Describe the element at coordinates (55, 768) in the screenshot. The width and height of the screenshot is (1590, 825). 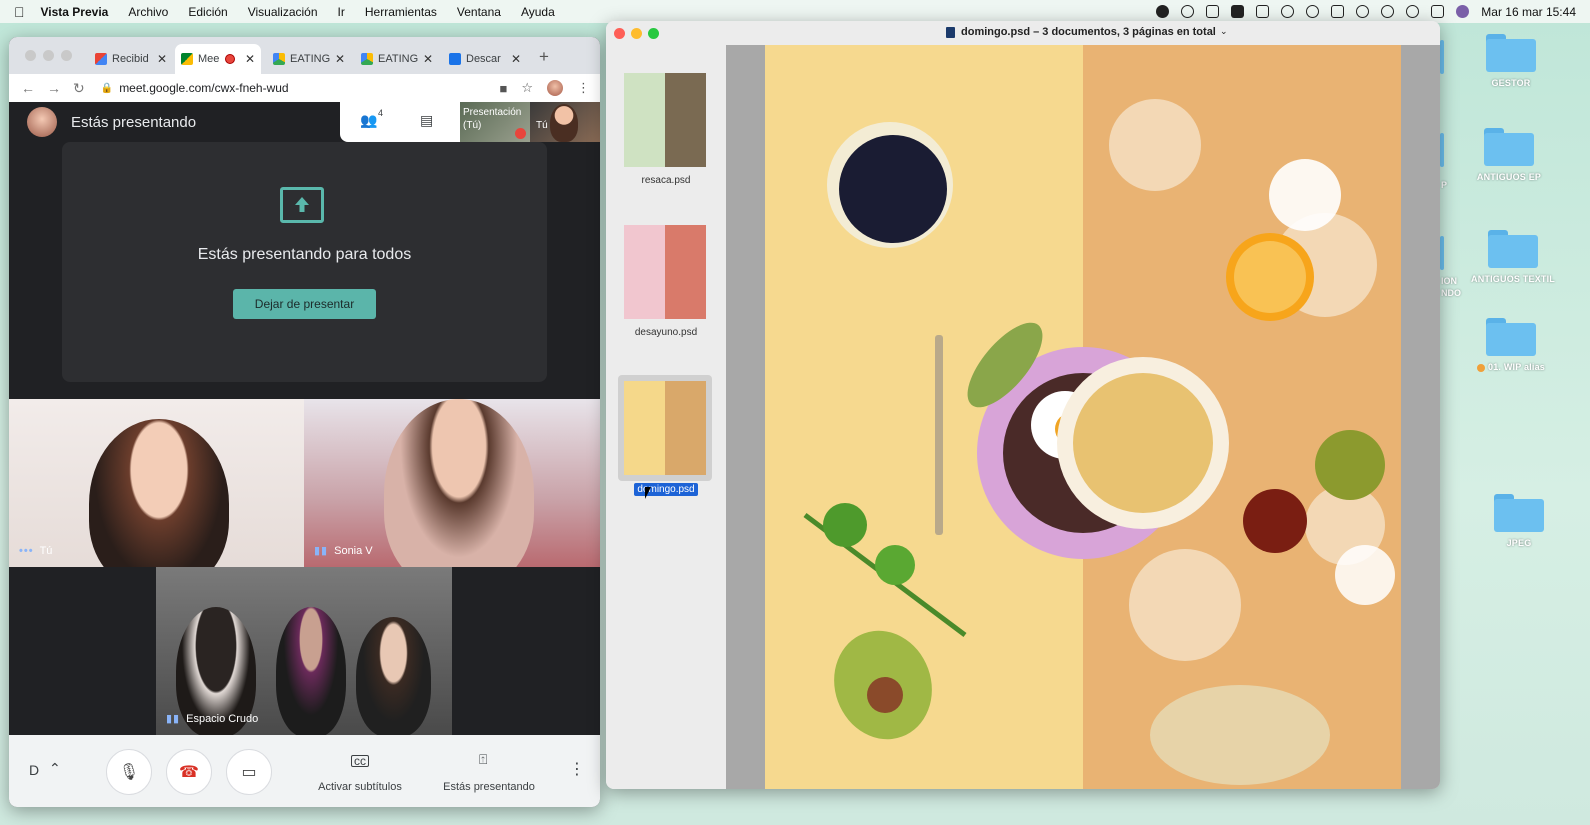
I see `chevron-up-icon: ⌃` at that location.